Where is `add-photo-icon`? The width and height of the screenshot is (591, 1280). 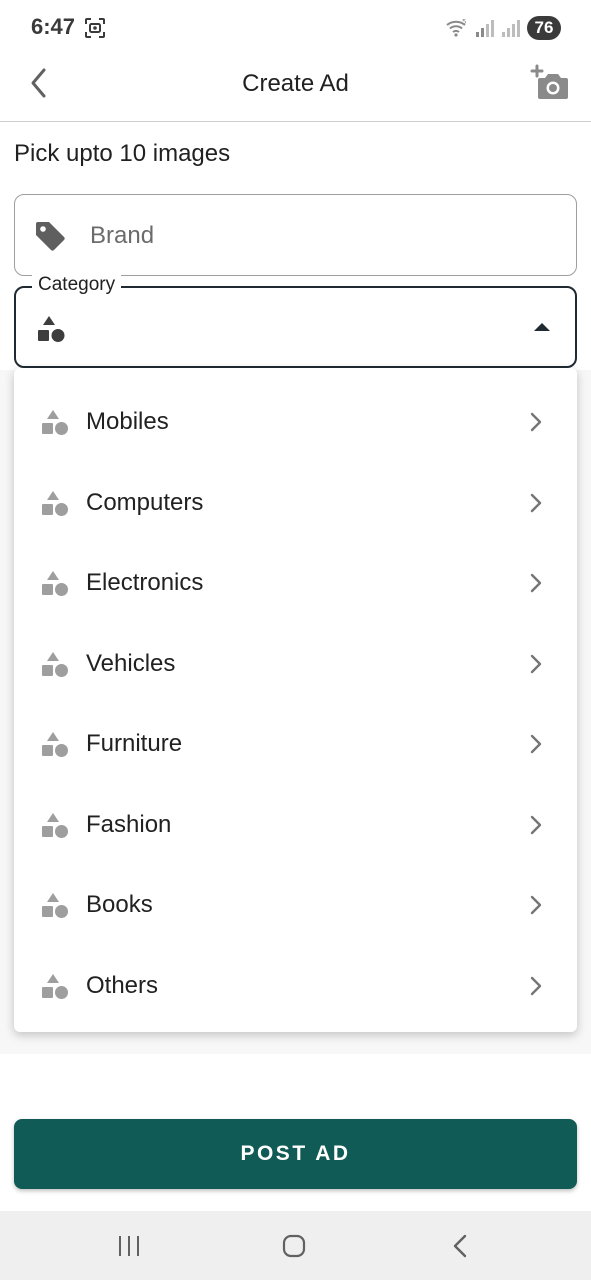 add-photo-icon is located at coordinates (549, 81).